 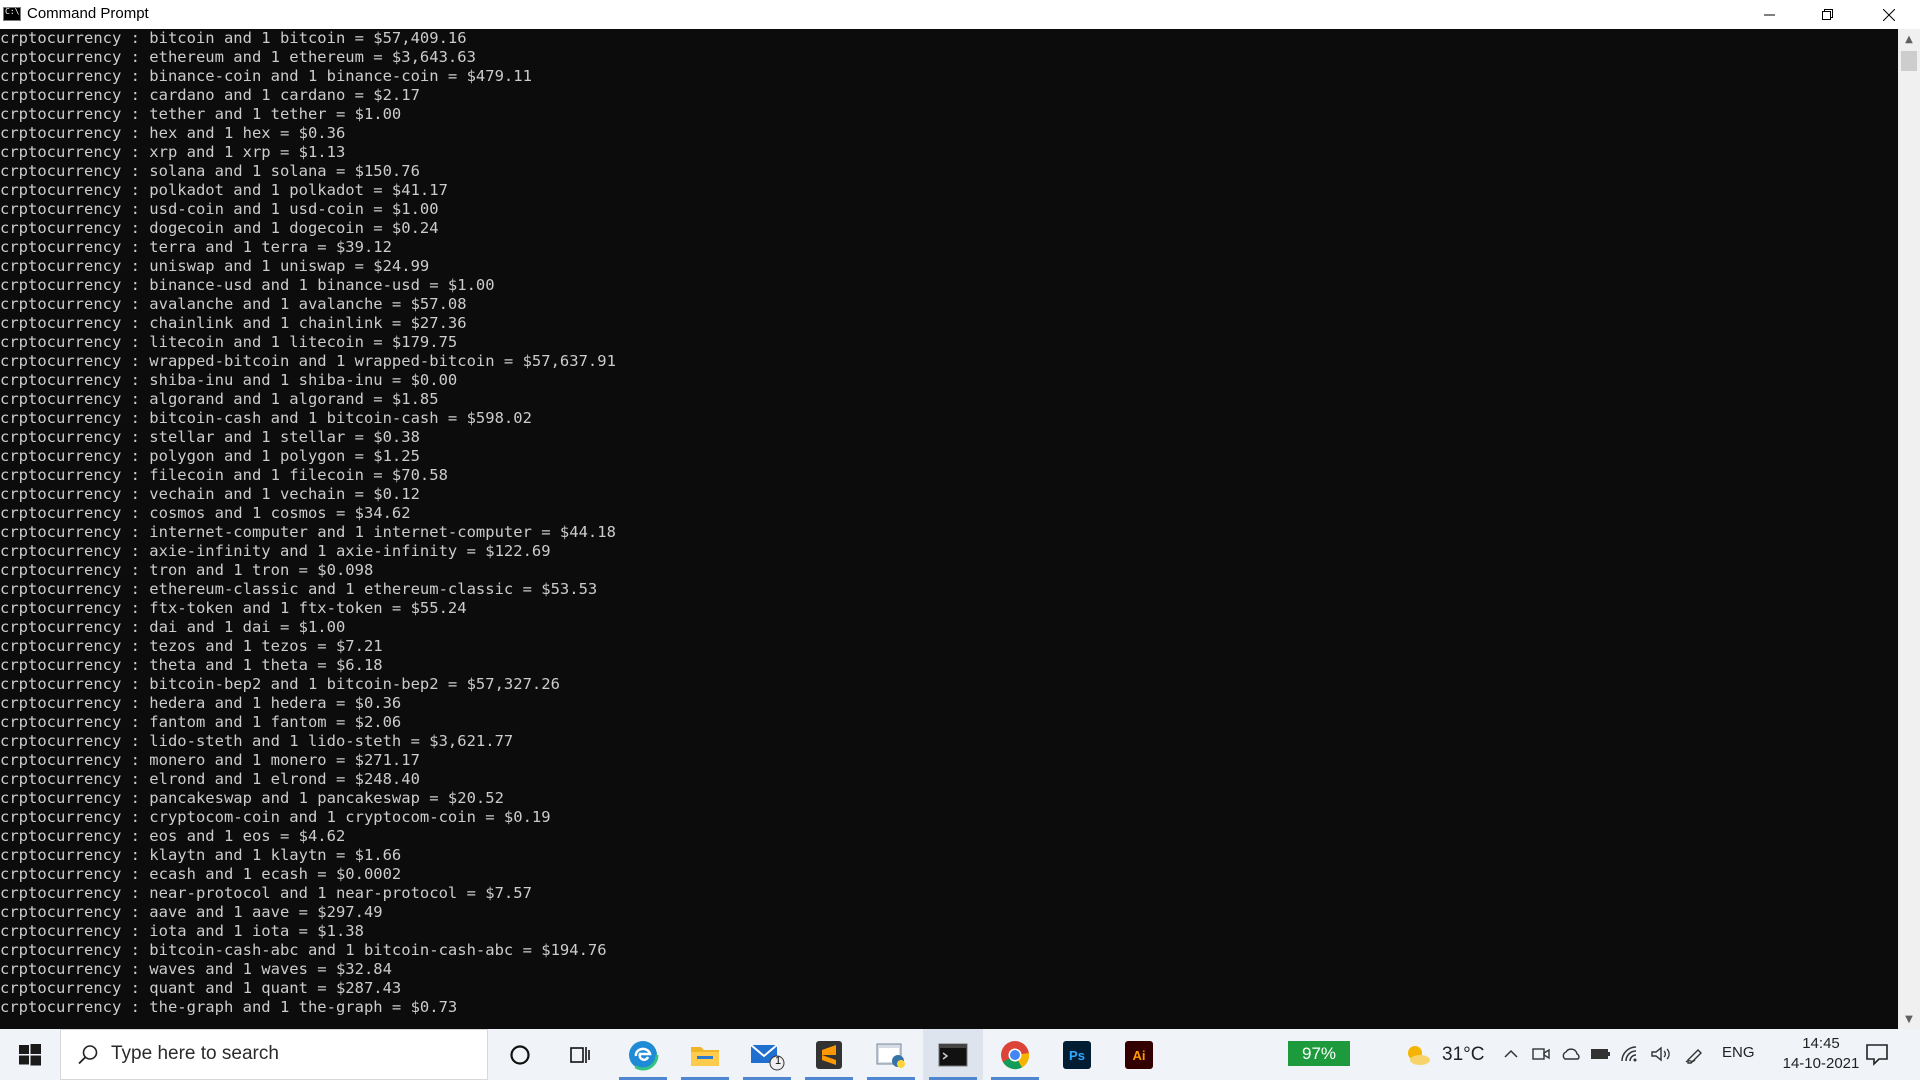 What do you see at coordinates (1463, 1054) in the screenshot?
I see `temperature-label: 31°C` at bounding box center [1463, 1054].